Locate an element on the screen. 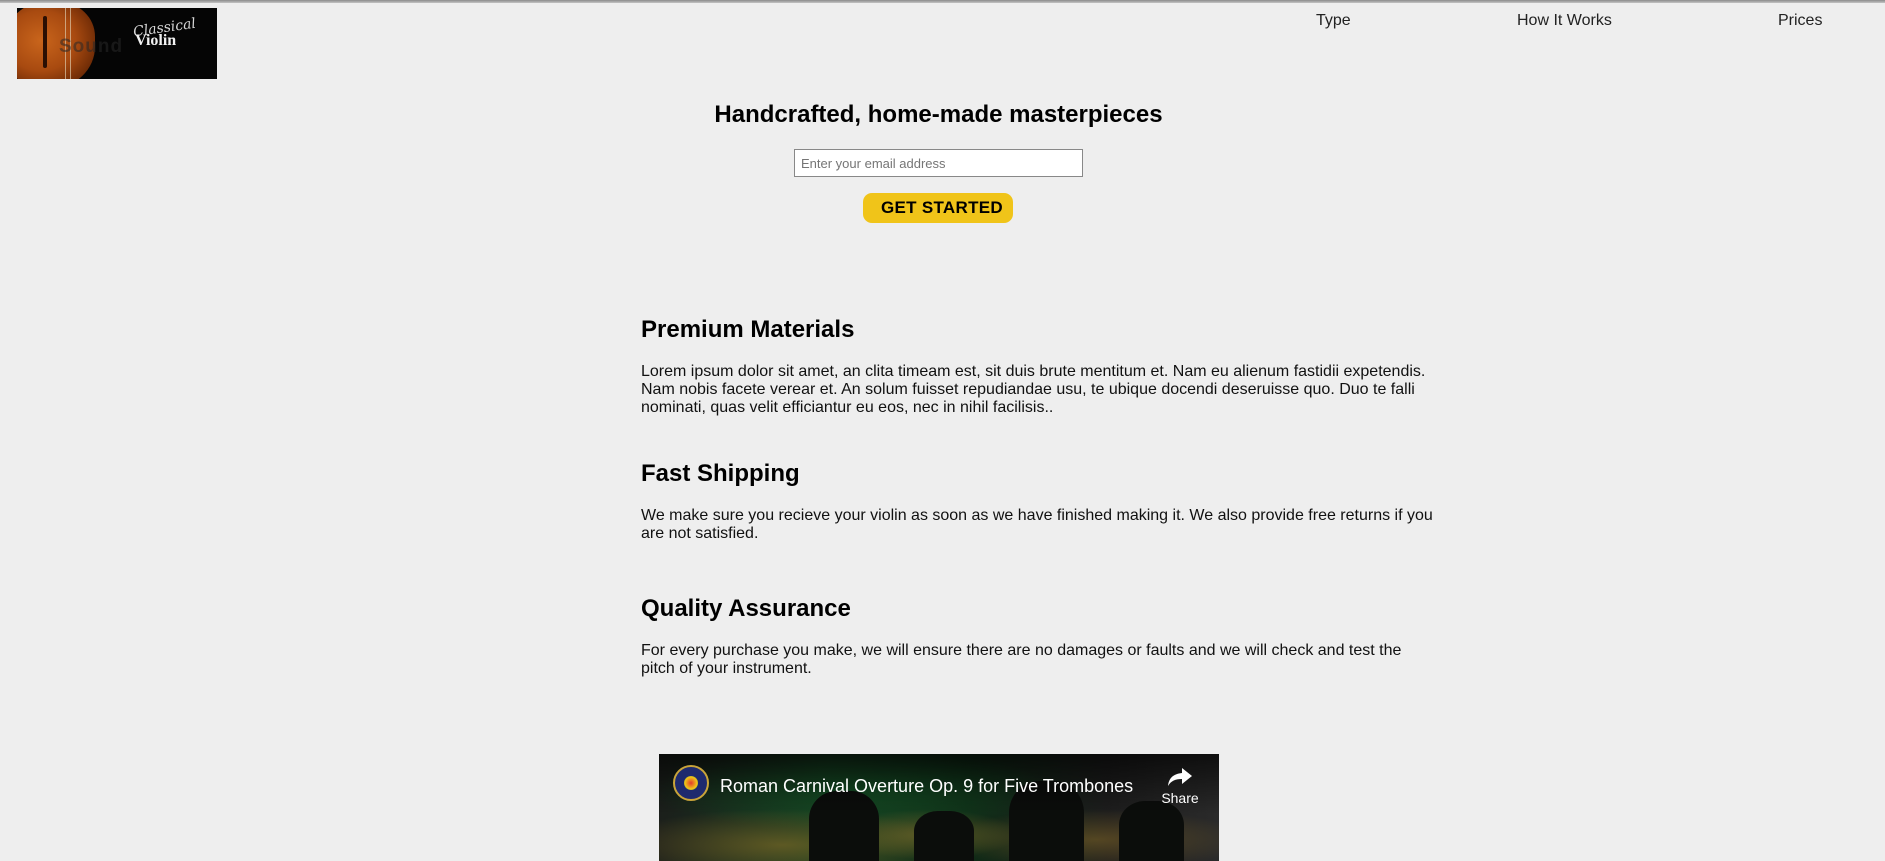 Image resolution: width=1885 pixels, height=861 pixels. nav-link-how-it-works: How It Works is located at coordinates (1564, 21).